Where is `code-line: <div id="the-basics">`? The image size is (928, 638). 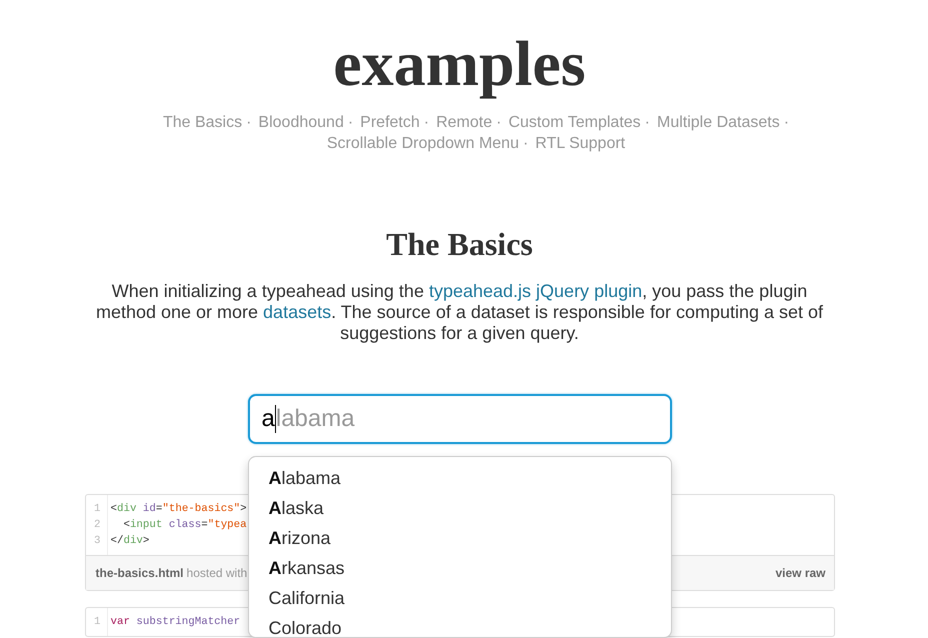 code-line: <div id="the-basics"> is located at coordinates (178, 509).